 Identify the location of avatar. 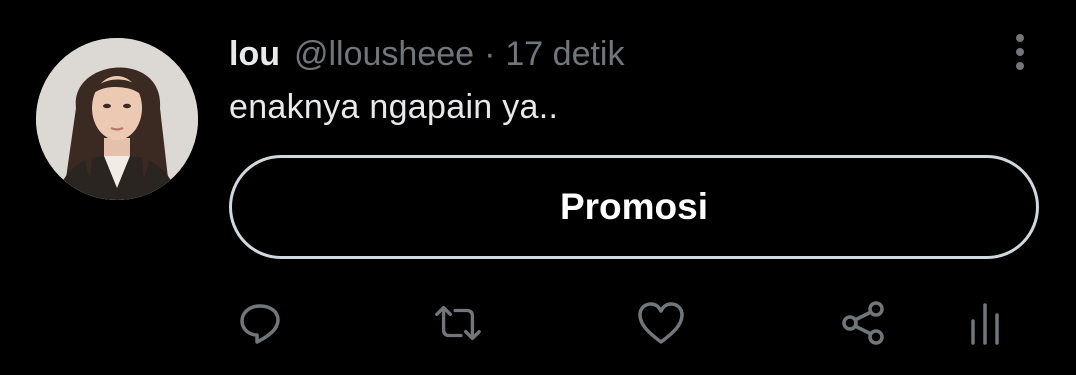
(117, 119).